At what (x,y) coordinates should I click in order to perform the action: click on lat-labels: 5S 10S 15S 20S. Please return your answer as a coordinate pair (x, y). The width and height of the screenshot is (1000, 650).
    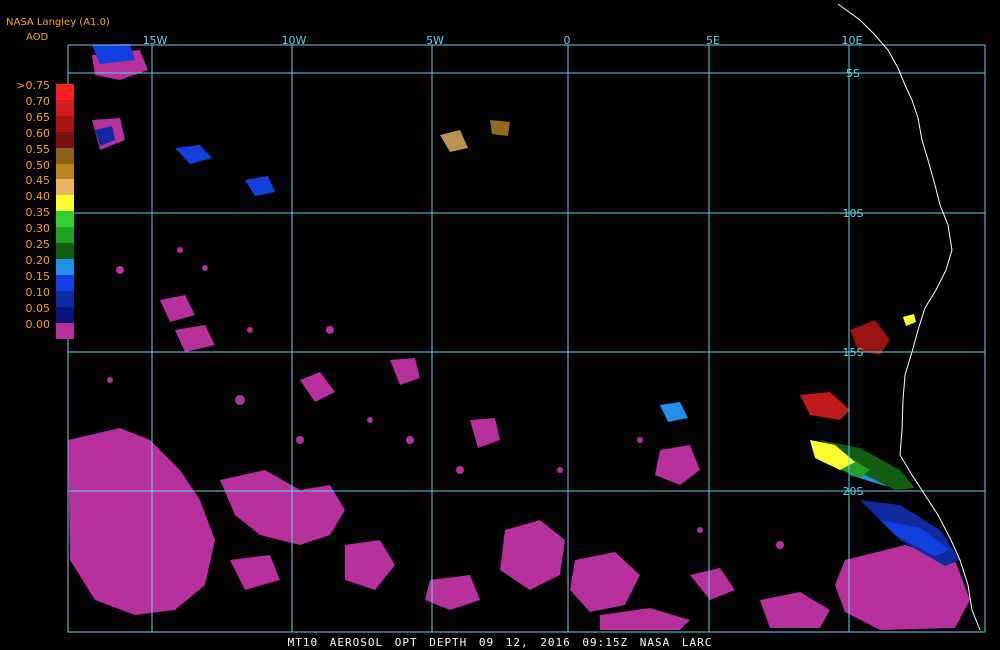
    Looking at the image, I should click on (853, 282).